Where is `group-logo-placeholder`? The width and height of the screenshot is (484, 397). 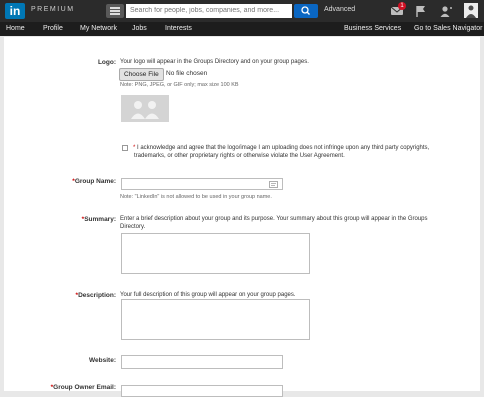 group-logo-placeholder is located at coordinates (145, 108).